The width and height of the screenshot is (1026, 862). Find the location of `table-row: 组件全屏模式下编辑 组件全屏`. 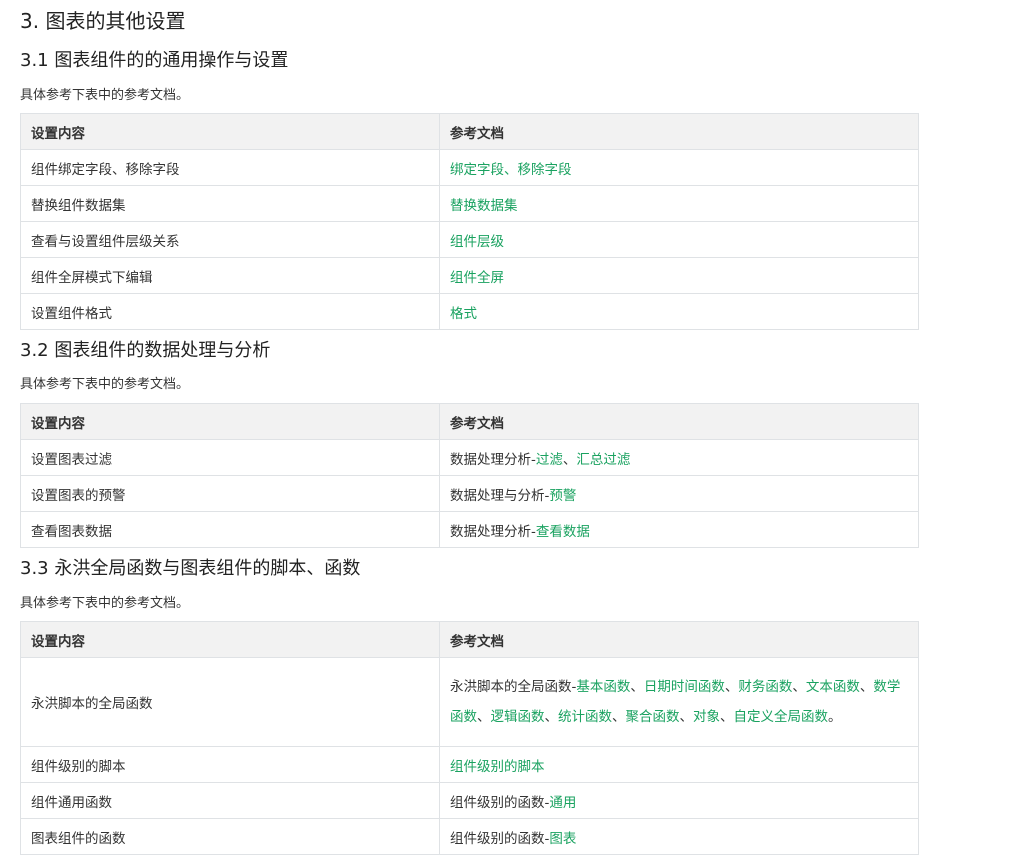

table-row: 组件全屏模式下编辑 组件全屏 is located at coordinates (469, 275).